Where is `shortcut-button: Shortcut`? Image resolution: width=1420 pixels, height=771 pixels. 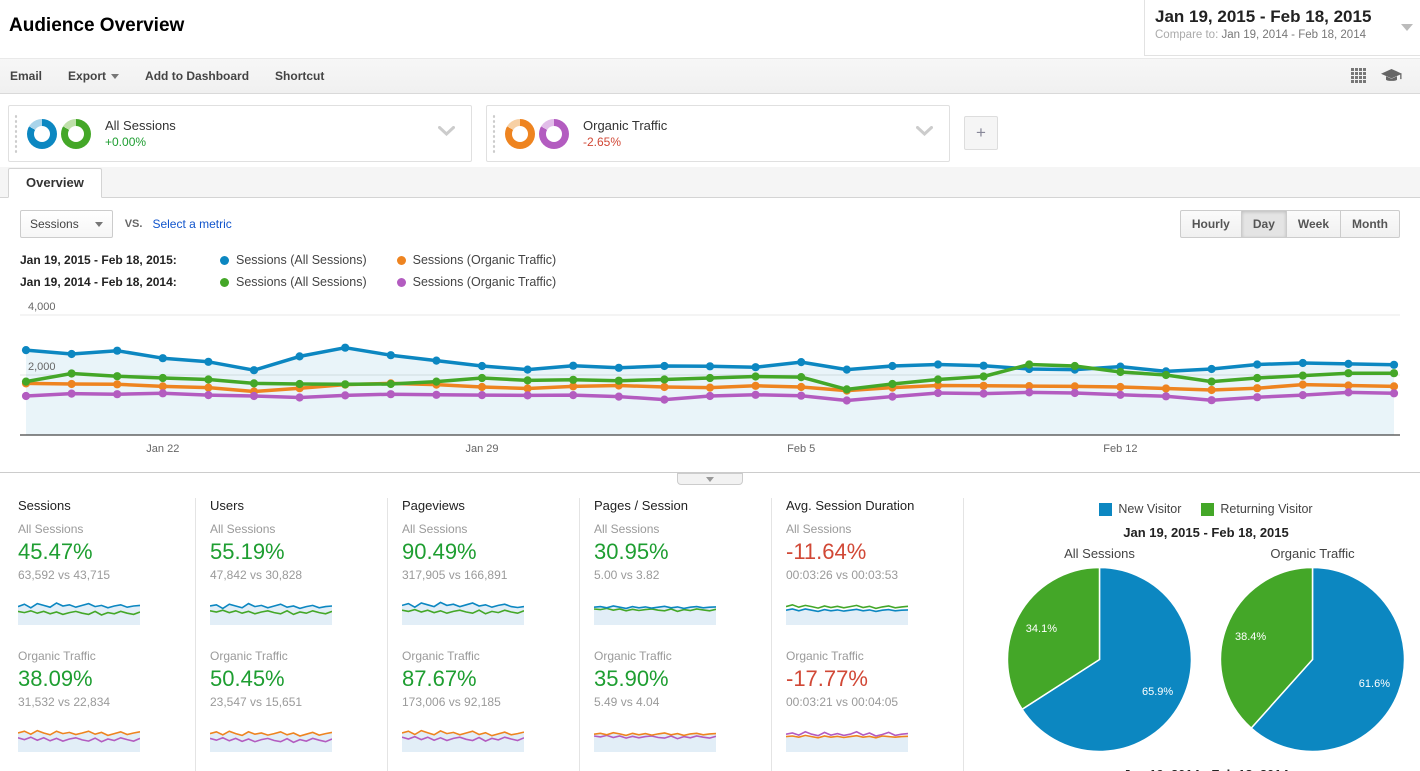 shortcut-button: Shortcut is located at coordinates (299, 76).